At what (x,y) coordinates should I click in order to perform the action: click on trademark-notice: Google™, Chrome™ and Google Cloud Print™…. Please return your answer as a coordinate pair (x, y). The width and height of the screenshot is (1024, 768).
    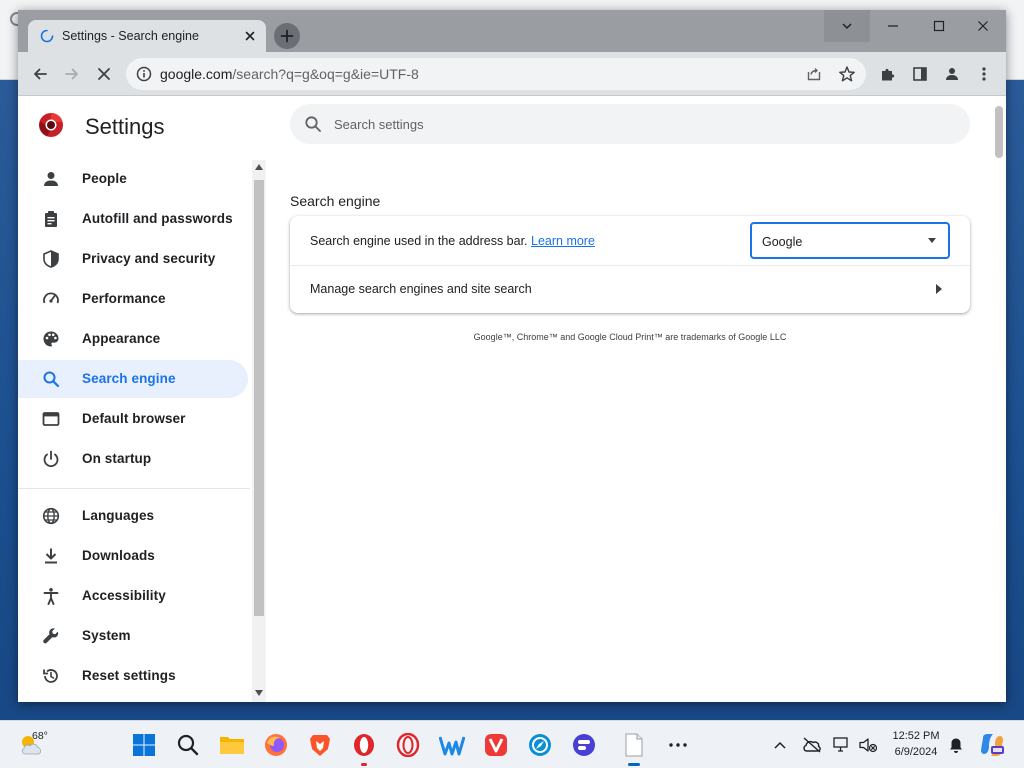
    Looking at the image, I should click on (630, 337).